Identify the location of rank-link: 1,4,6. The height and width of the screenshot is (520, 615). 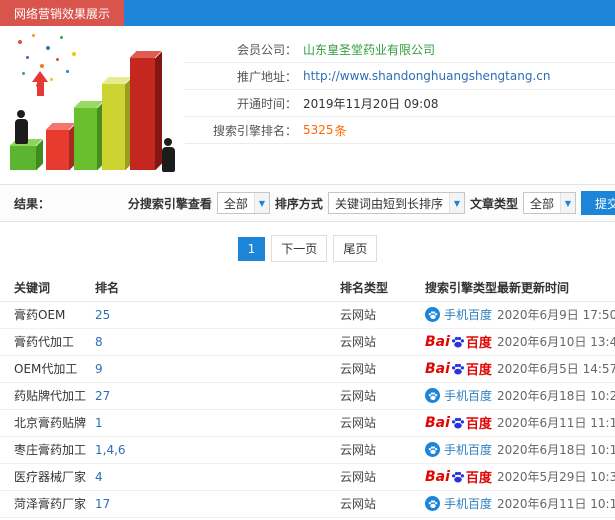
(110, 450).